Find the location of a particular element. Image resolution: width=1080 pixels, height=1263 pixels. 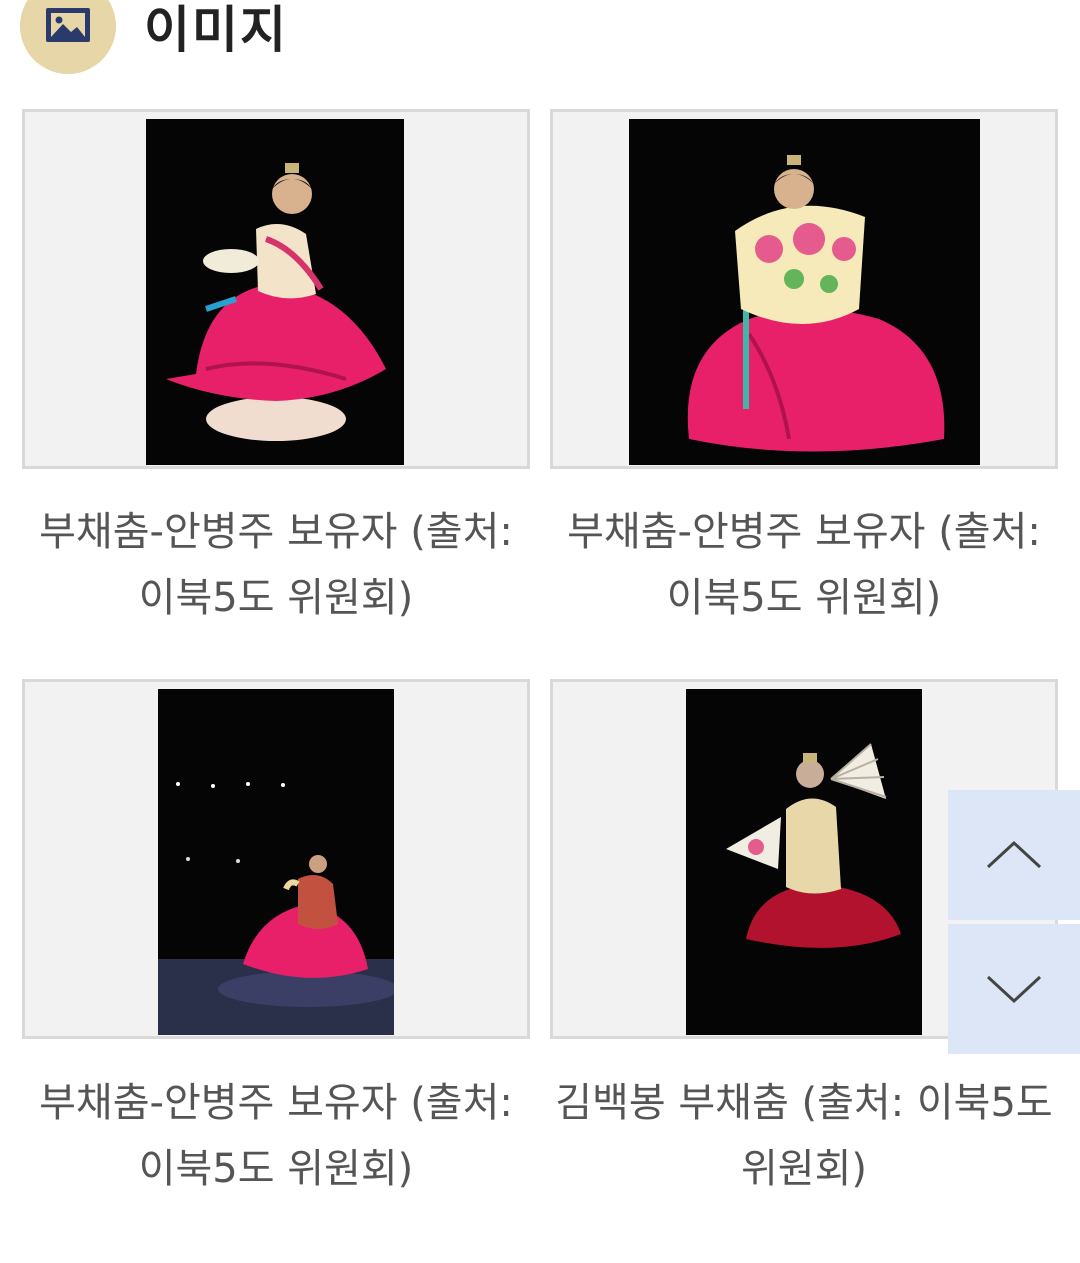

image-icon is located at coordinates (68, 37).